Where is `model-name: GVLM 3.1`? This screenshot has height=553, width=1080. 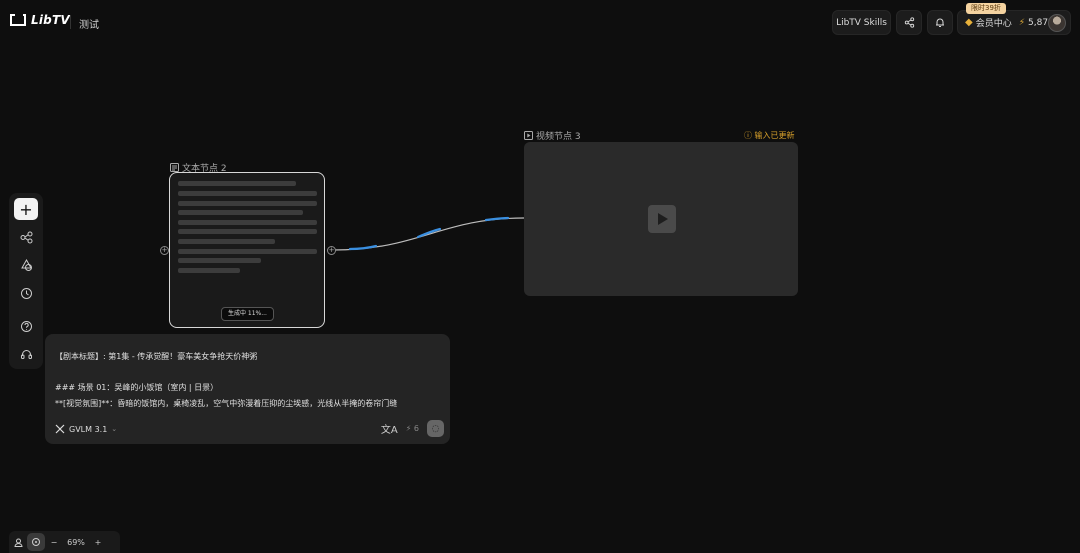 model-name: GVLM 3.1 is located at coordinates (88, 429).